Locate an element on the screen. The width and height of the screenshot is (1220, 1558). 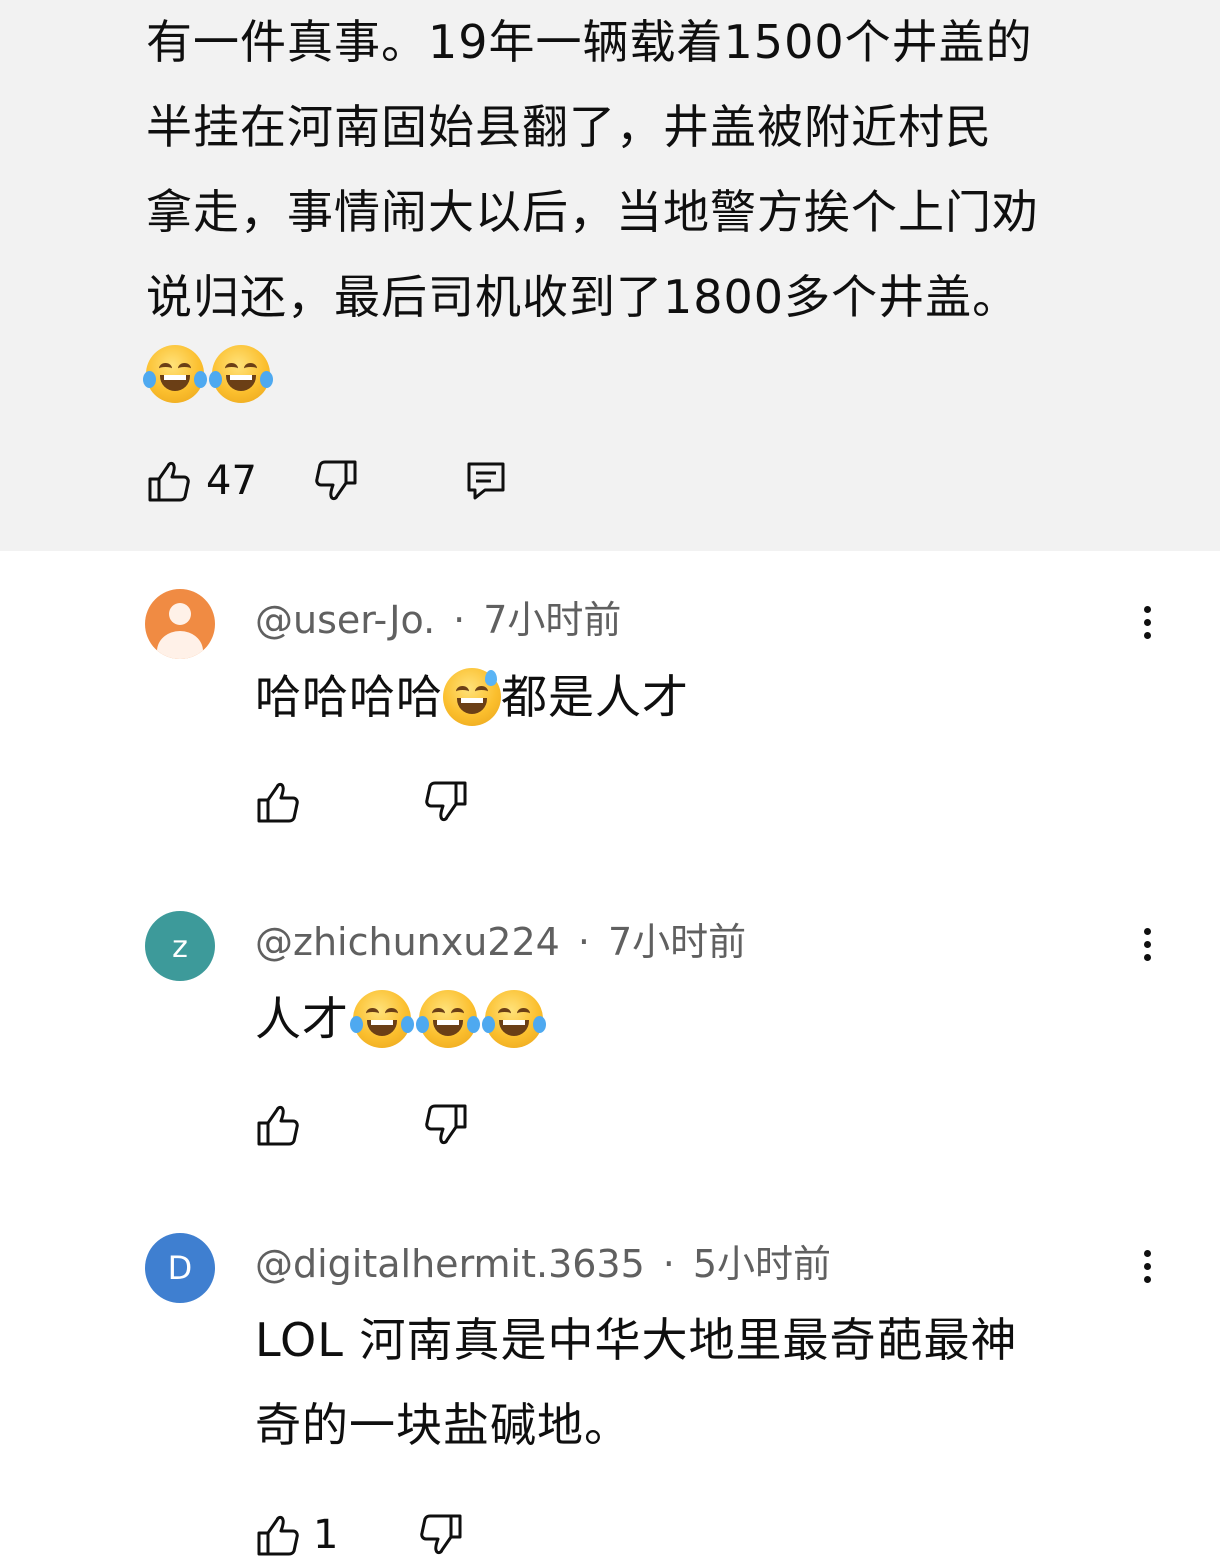
top-comment-line: 说归还，最后司机收到了1800多个井盖。 is located at coordinates (583, 297).